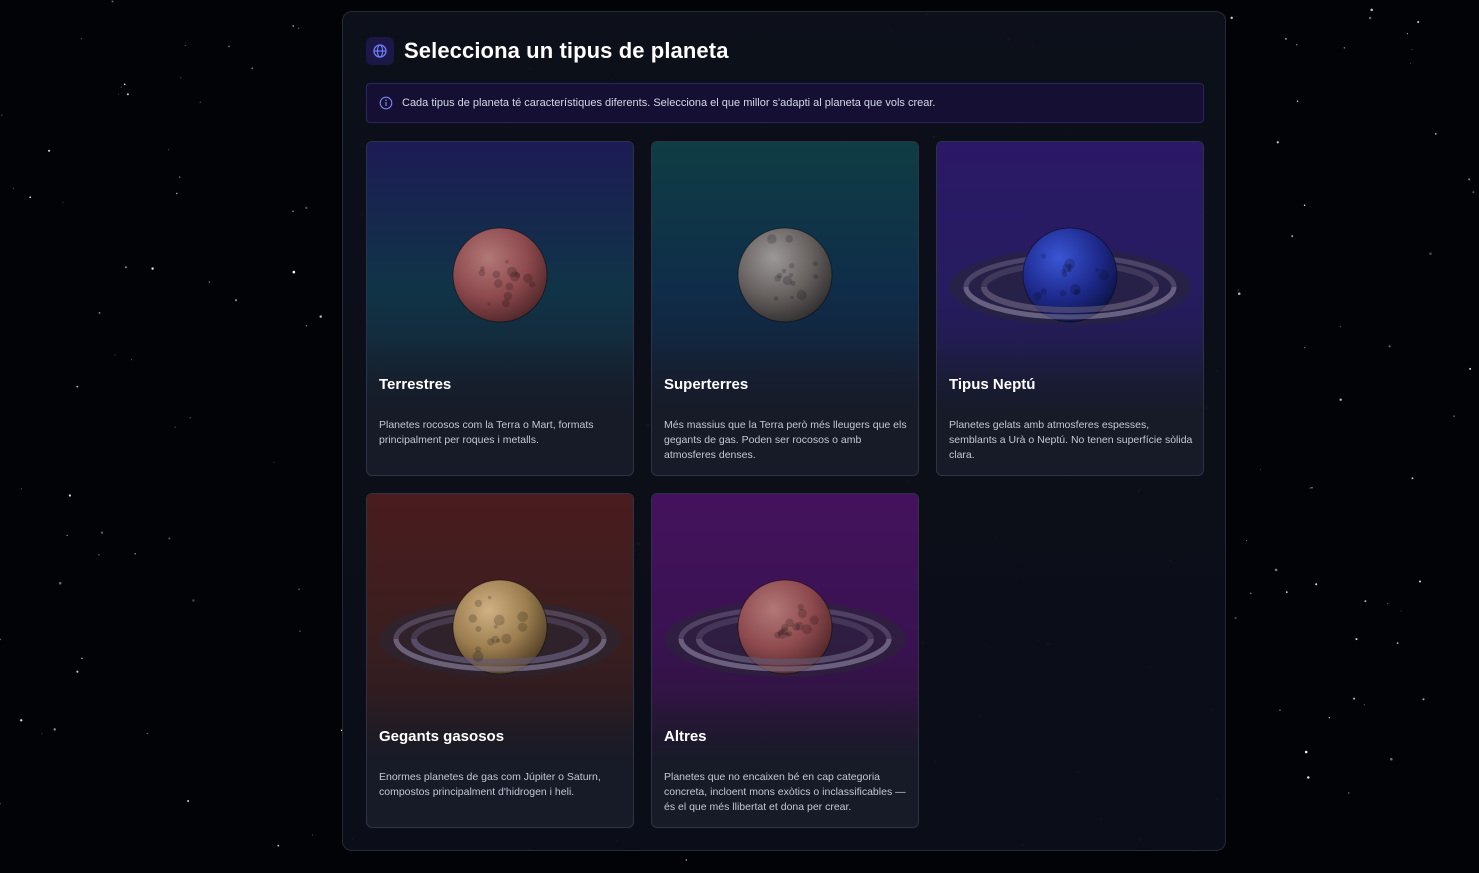 This screenshot has width=1479, height=873. Describe the element at coordinates (566, 50) in the screenshot. I see `page-title: Selecciona un tipus de planeta` at that location.